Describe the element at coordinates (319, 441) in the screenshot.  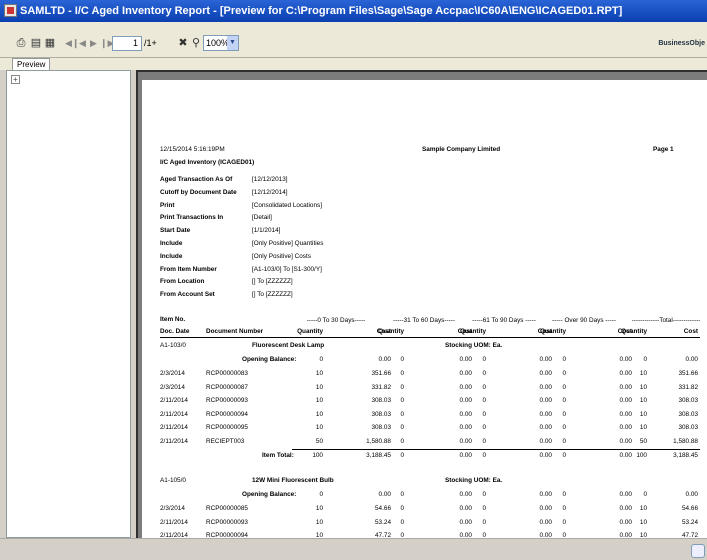
I see `transaction-quantity: 50` at that location.